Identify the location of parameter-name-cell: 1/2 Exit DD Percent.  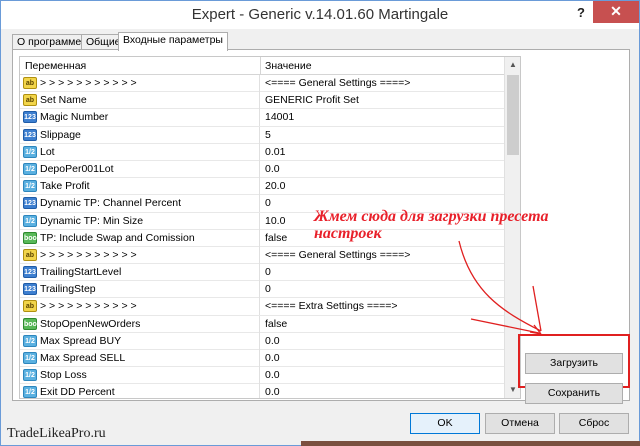
(140, 391).